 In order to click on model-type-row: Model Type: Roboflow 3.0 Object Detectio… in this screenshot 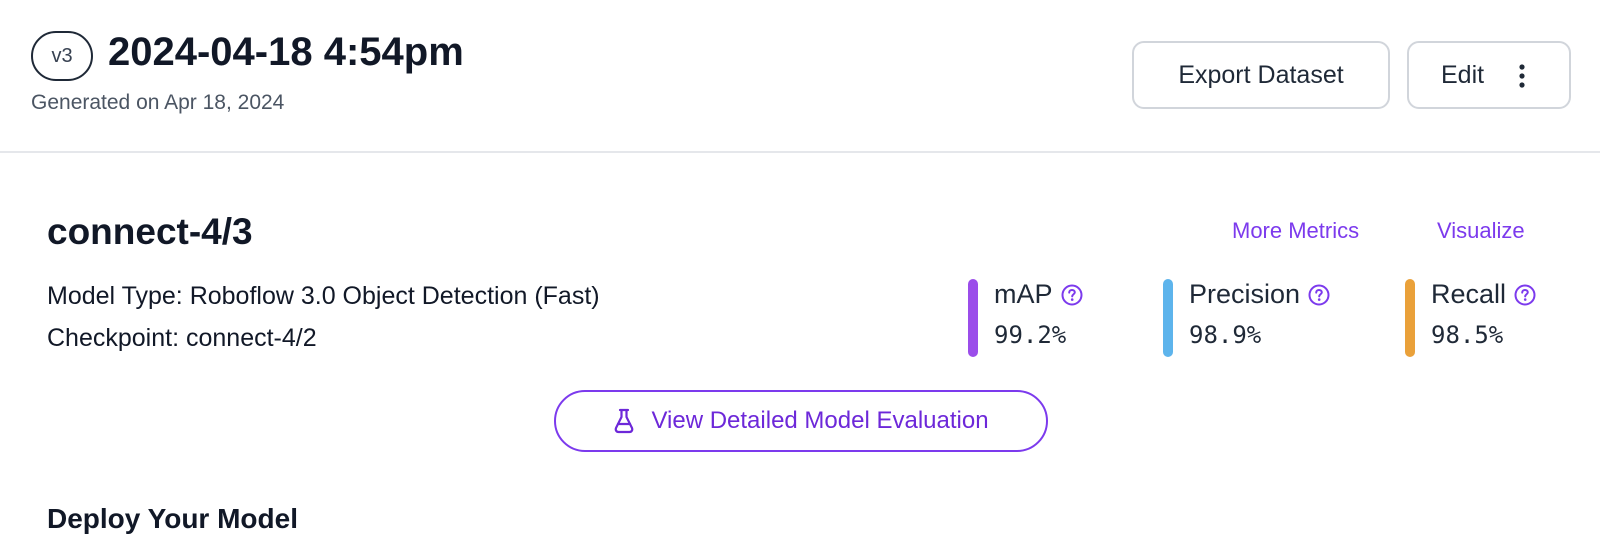, I will do `click(323, 296)`.